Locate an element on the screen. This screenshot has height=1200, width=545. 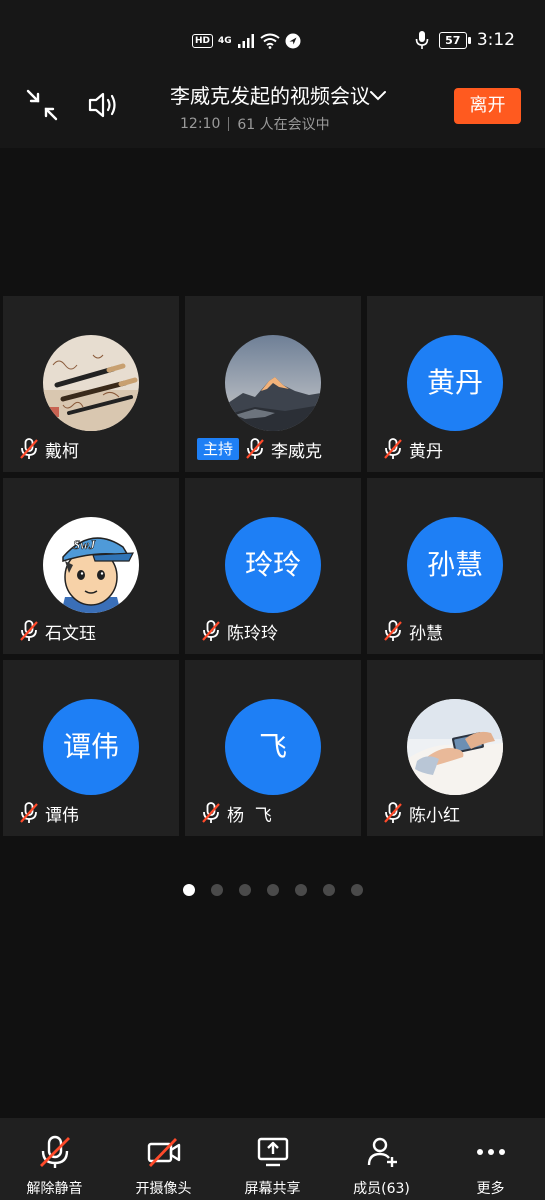
status-icons-group: HD 4G is located at coordinates (246, 41).